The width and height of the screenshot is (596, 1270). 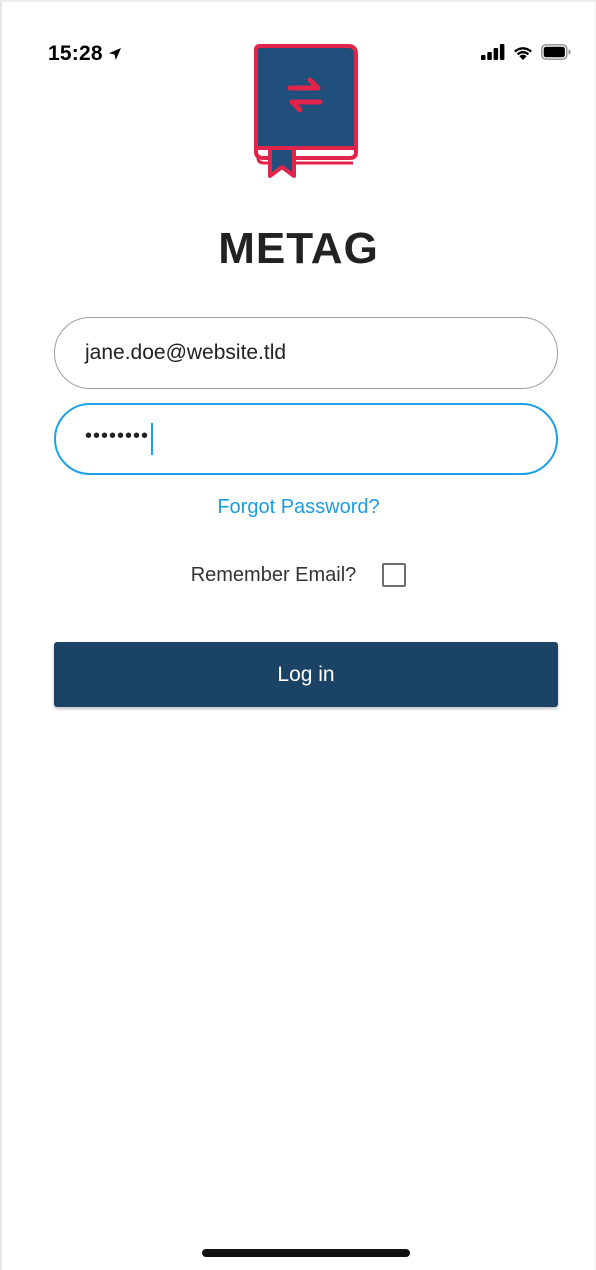 I want to click on status-time: 15:28, so click(x=85, y=54).